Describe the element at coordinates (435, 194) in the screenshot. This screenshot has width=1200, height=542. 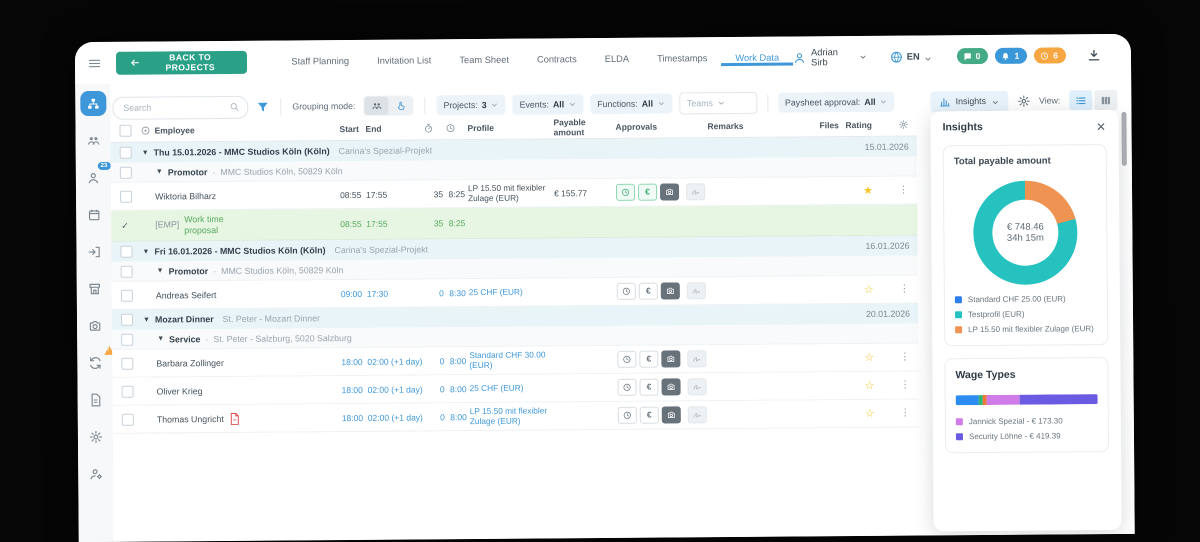
I see `break-minutes: 35` at that location.